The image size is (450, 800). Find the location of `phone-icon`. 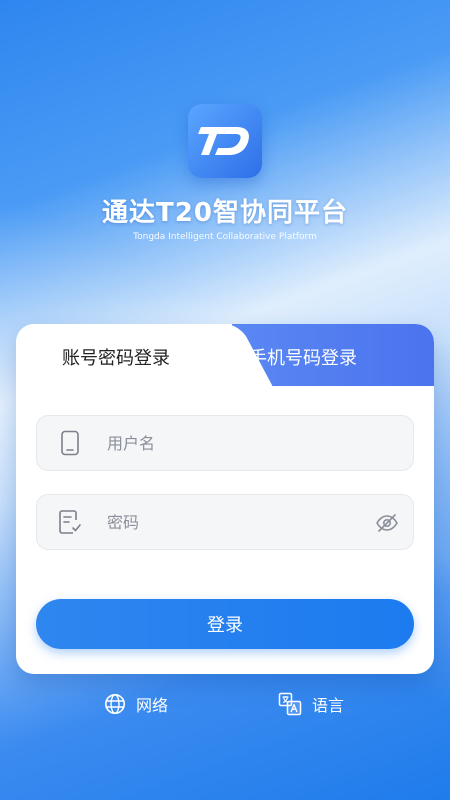

phone-icon is located at coordinates (70, 443).